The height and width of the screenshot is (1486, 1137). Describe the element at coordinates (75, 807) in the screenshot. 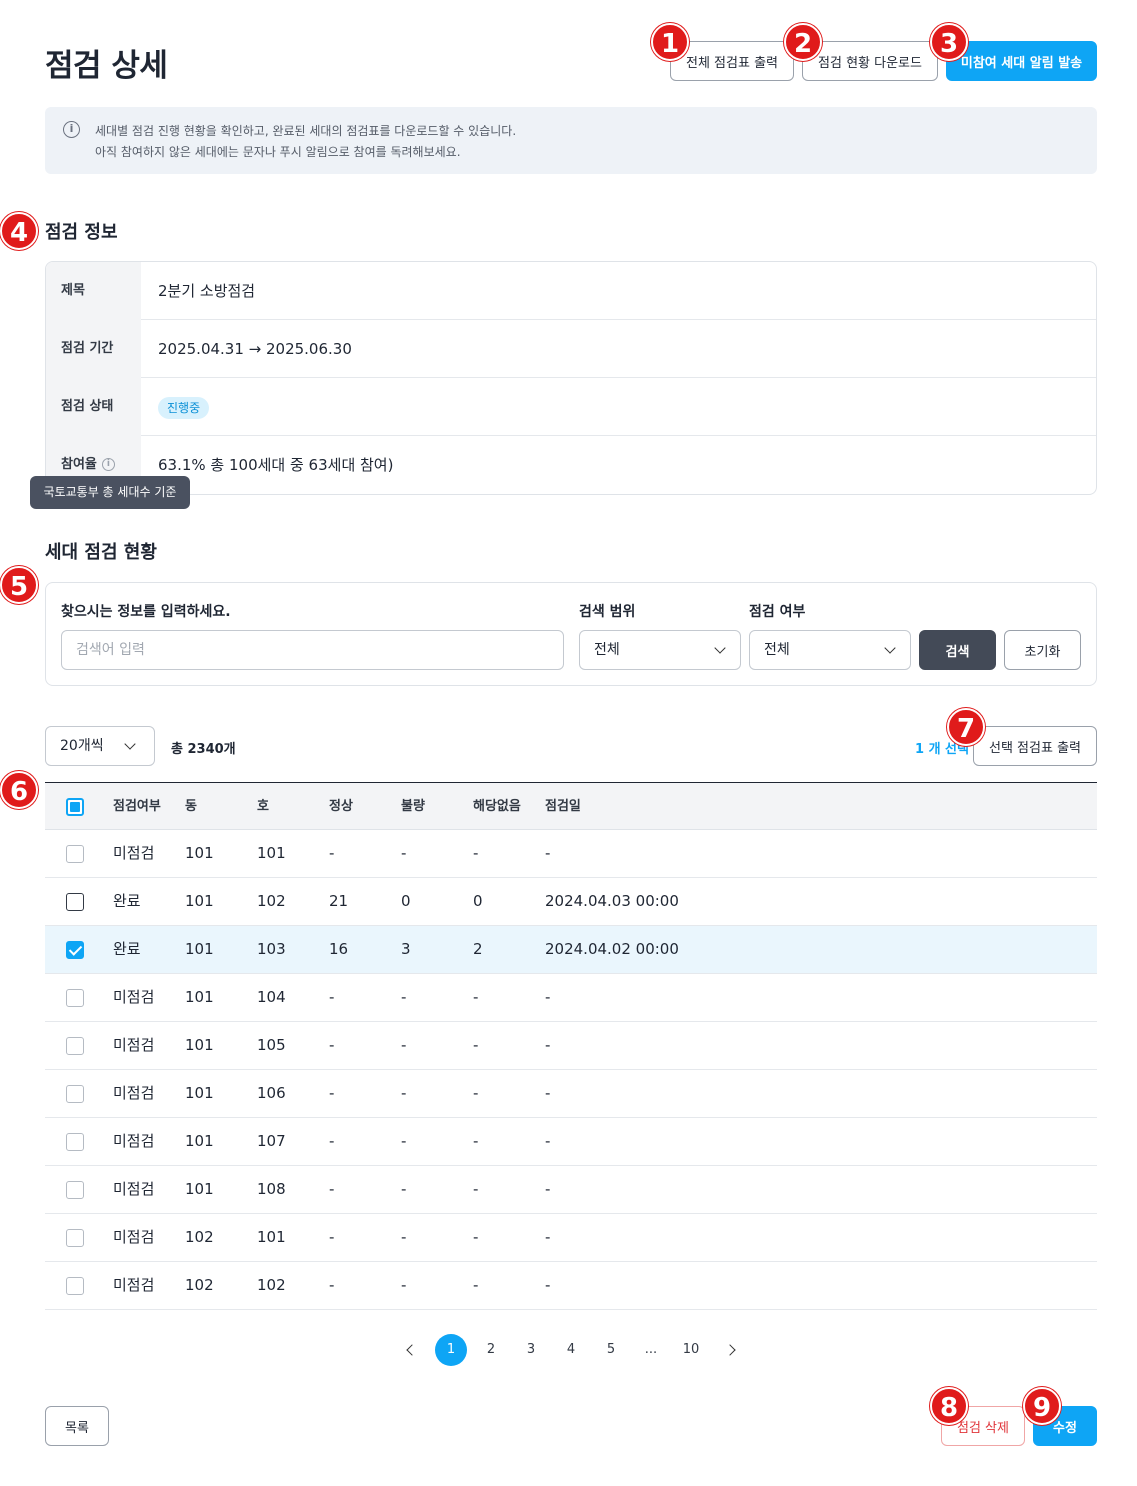

I see `select-all-checkbox` at that location.